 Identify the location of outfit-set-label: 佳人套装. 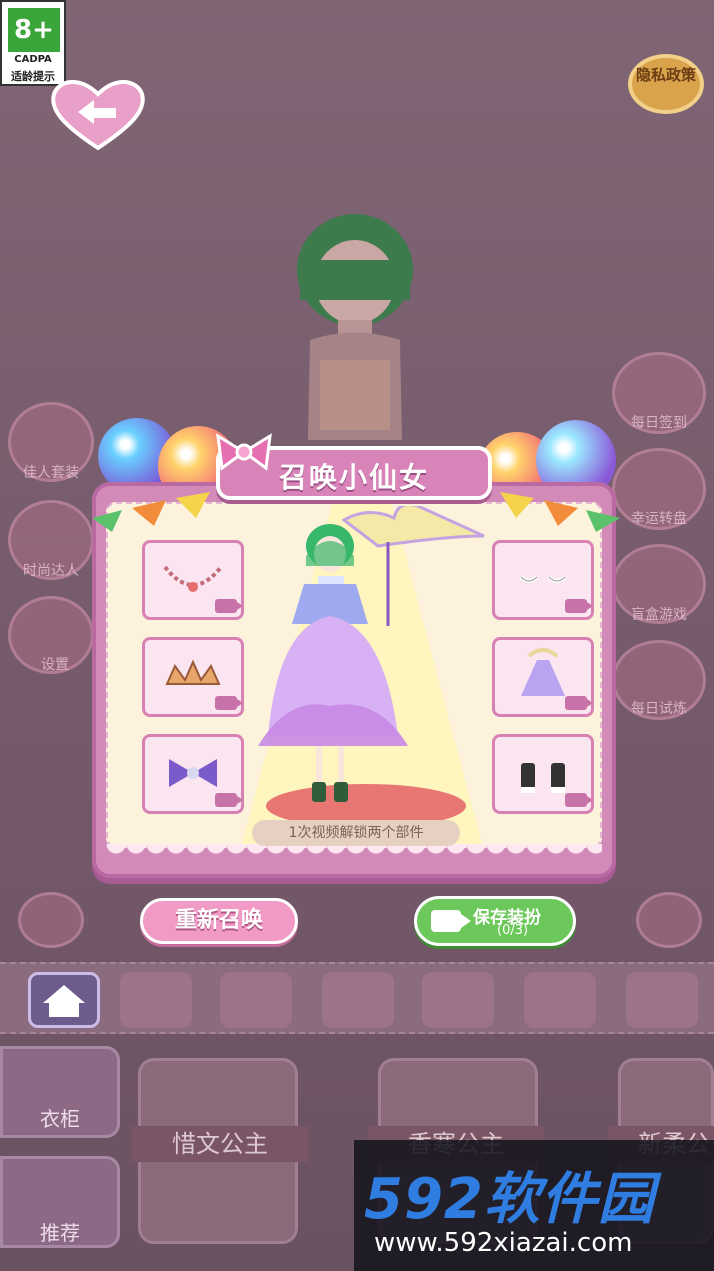
(51, 473).